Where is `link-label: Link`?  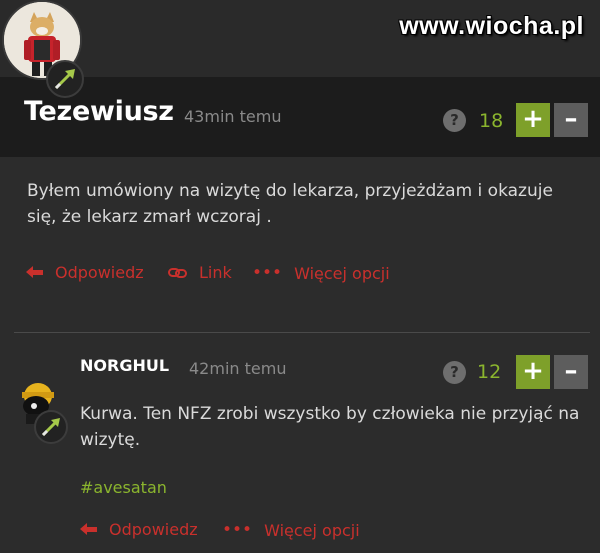 link-label: Link is located at coordinates (215, 272).